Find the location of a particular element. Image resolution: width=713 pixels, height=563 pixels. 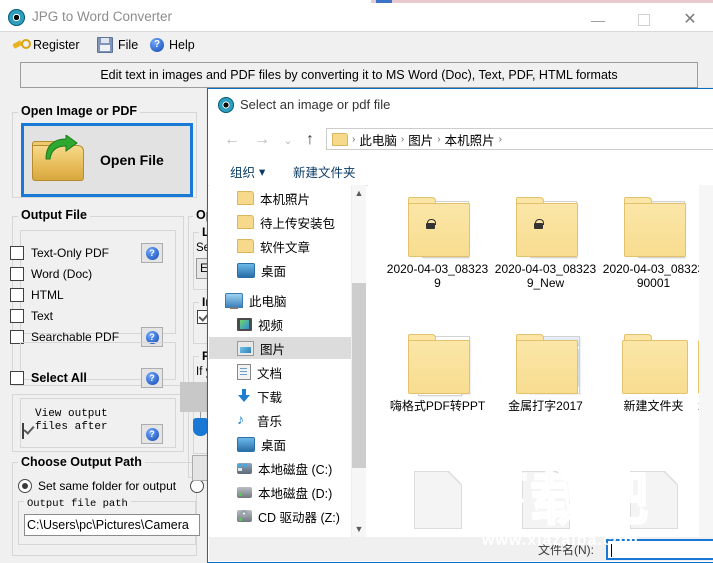

tree-item-local-photos: 本机照片 is located at coordinates (283, 198).